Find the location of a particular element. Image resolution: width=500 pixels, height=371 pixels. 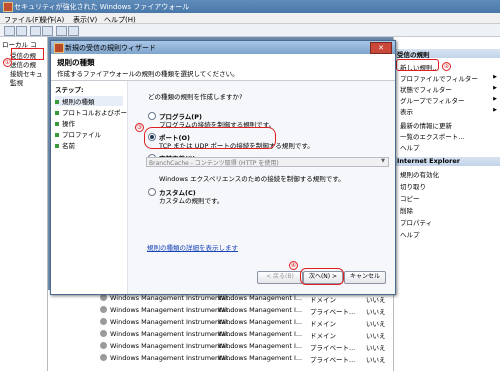

window-title: セキュリティが強化された Windows ファイアウォール is located at coordinates (102, 7).